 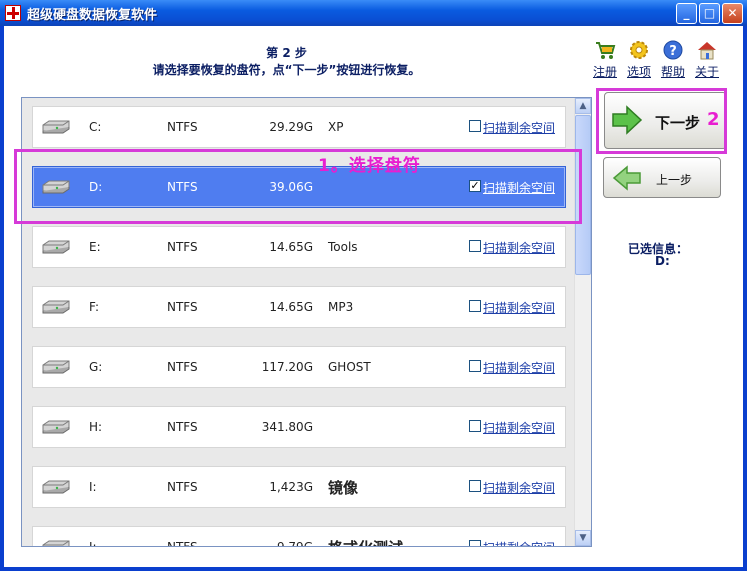 What do you see at coordinates (92, 15) in the screenshot?
I see `window-title: 超级硬盘数据恢复软件` at bounding box center [92, 15].